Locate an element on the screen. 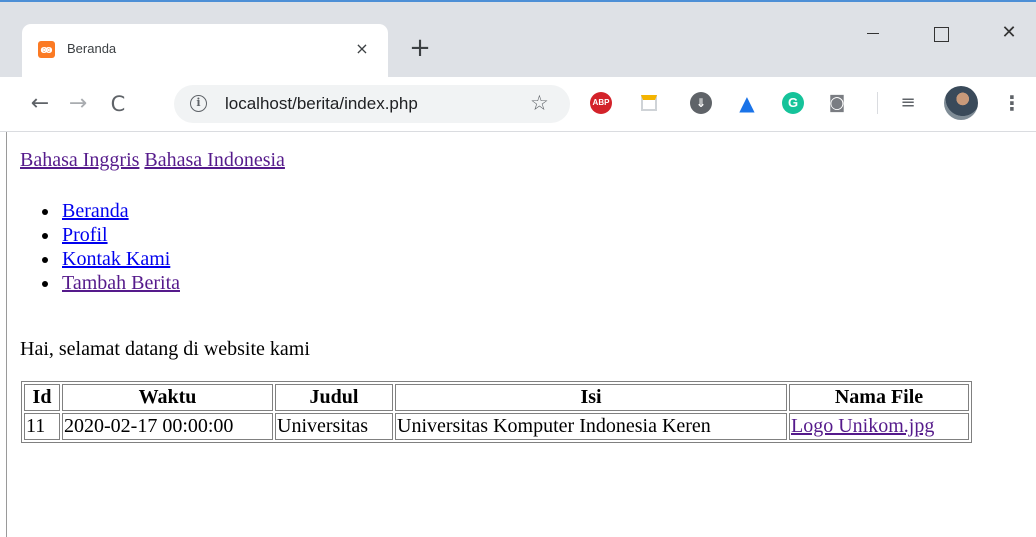 This screenshot has width=1036, height=537. nav-item: Tambah Berita is located at coordinates (120, 283).